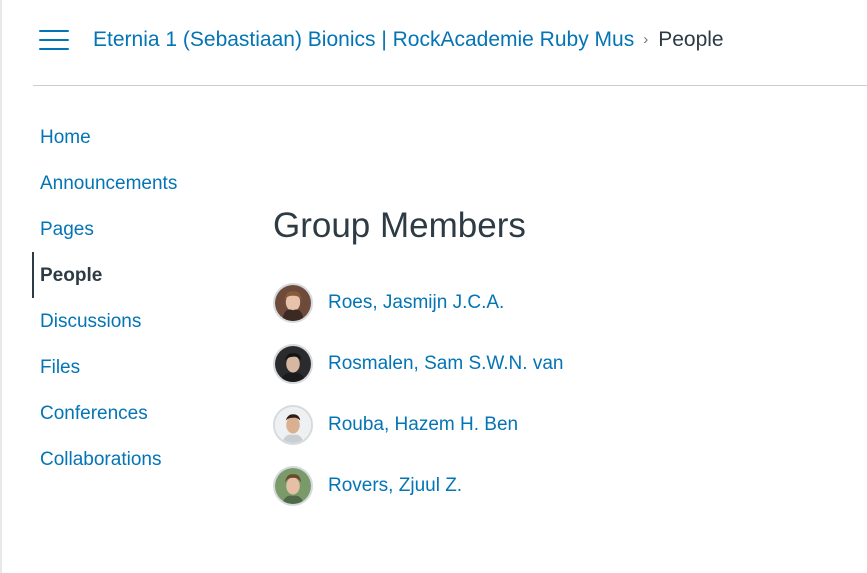 This screenshot has height=573, width=867. I want to click on sidebar-item-pages: Pages, so click(133, 231).